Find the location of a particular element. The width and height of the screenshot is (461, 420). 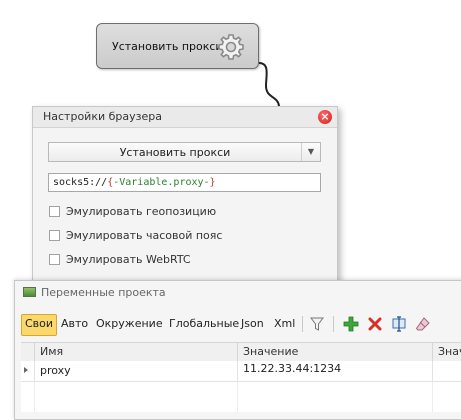

panel-title: Настройки браузера is located at coordinates (102, 116).